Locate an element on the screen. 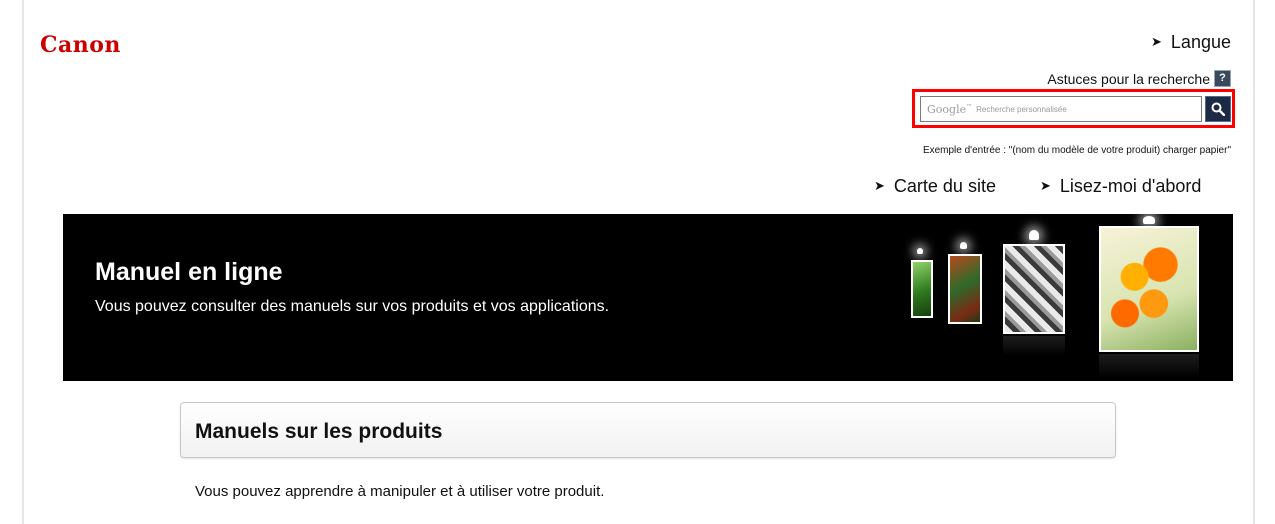 This screenshot has height=524, width=1275. page-border-right is located at coordinates (1254, 262).